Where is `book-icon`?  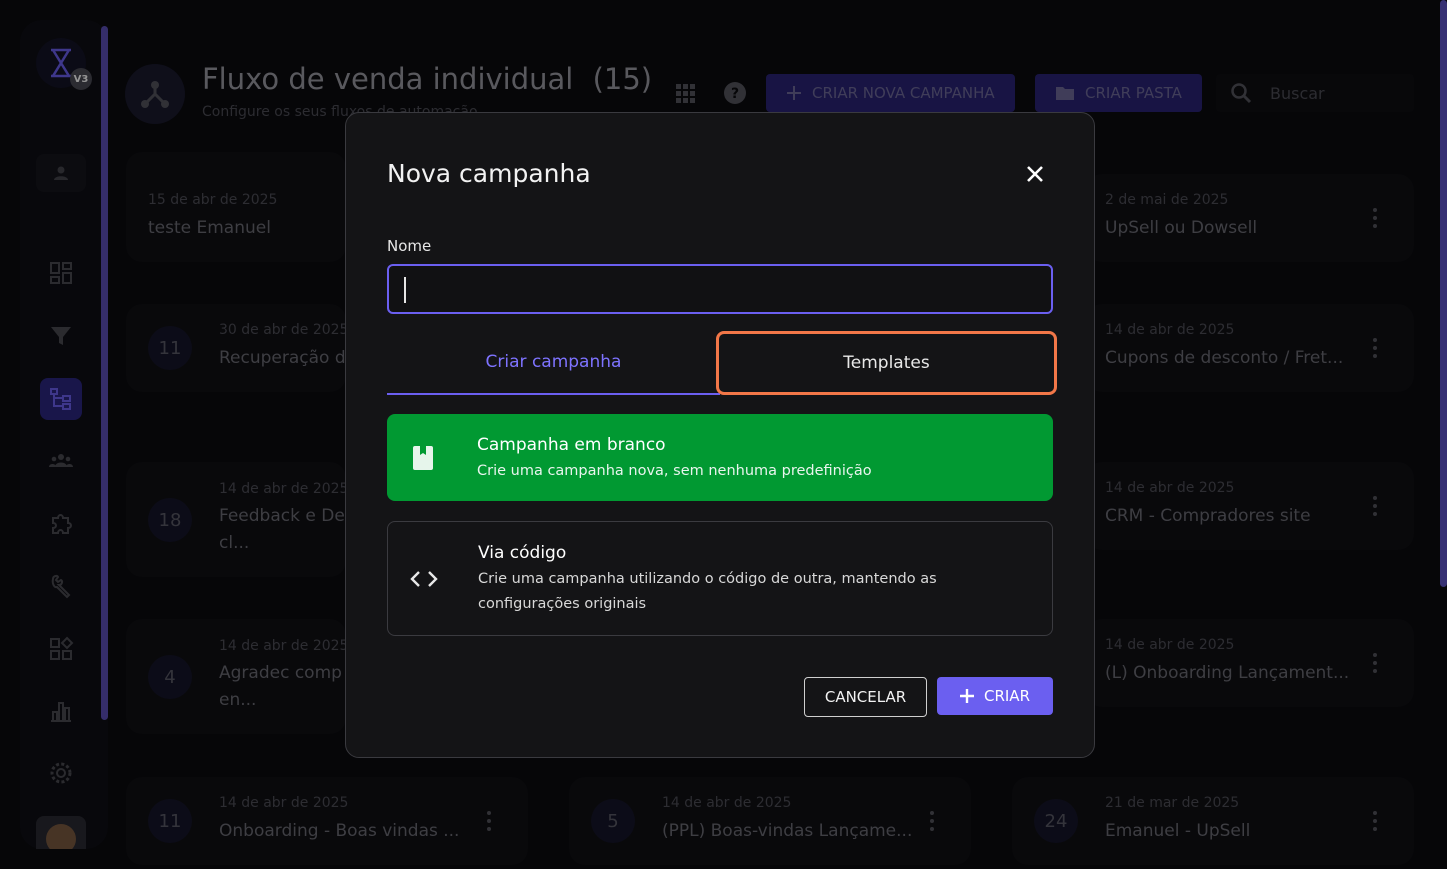 book-icon is located at coordinates (423, 458).